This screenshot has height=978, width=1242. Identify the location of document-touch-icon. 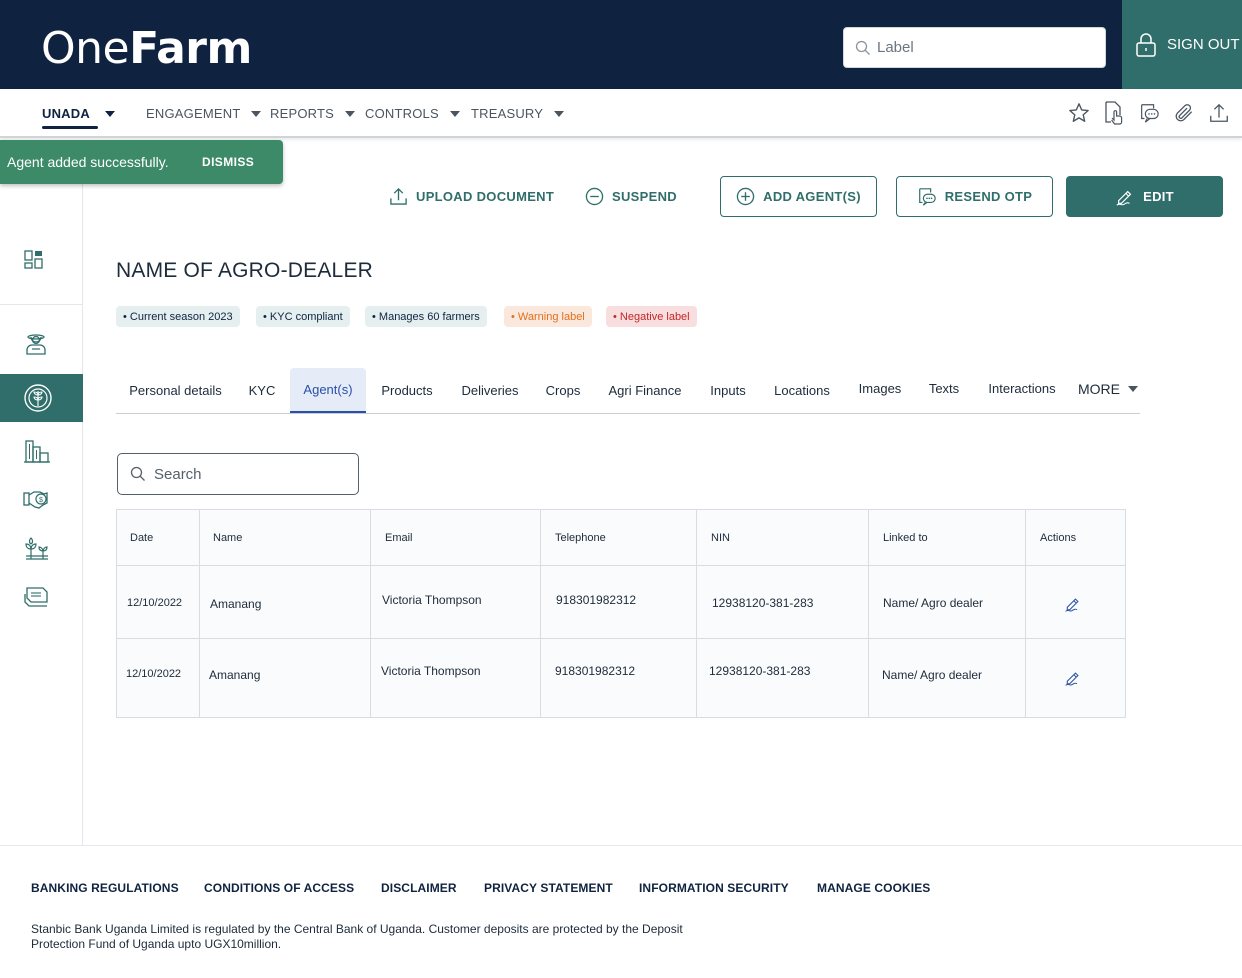
(1114, 113).